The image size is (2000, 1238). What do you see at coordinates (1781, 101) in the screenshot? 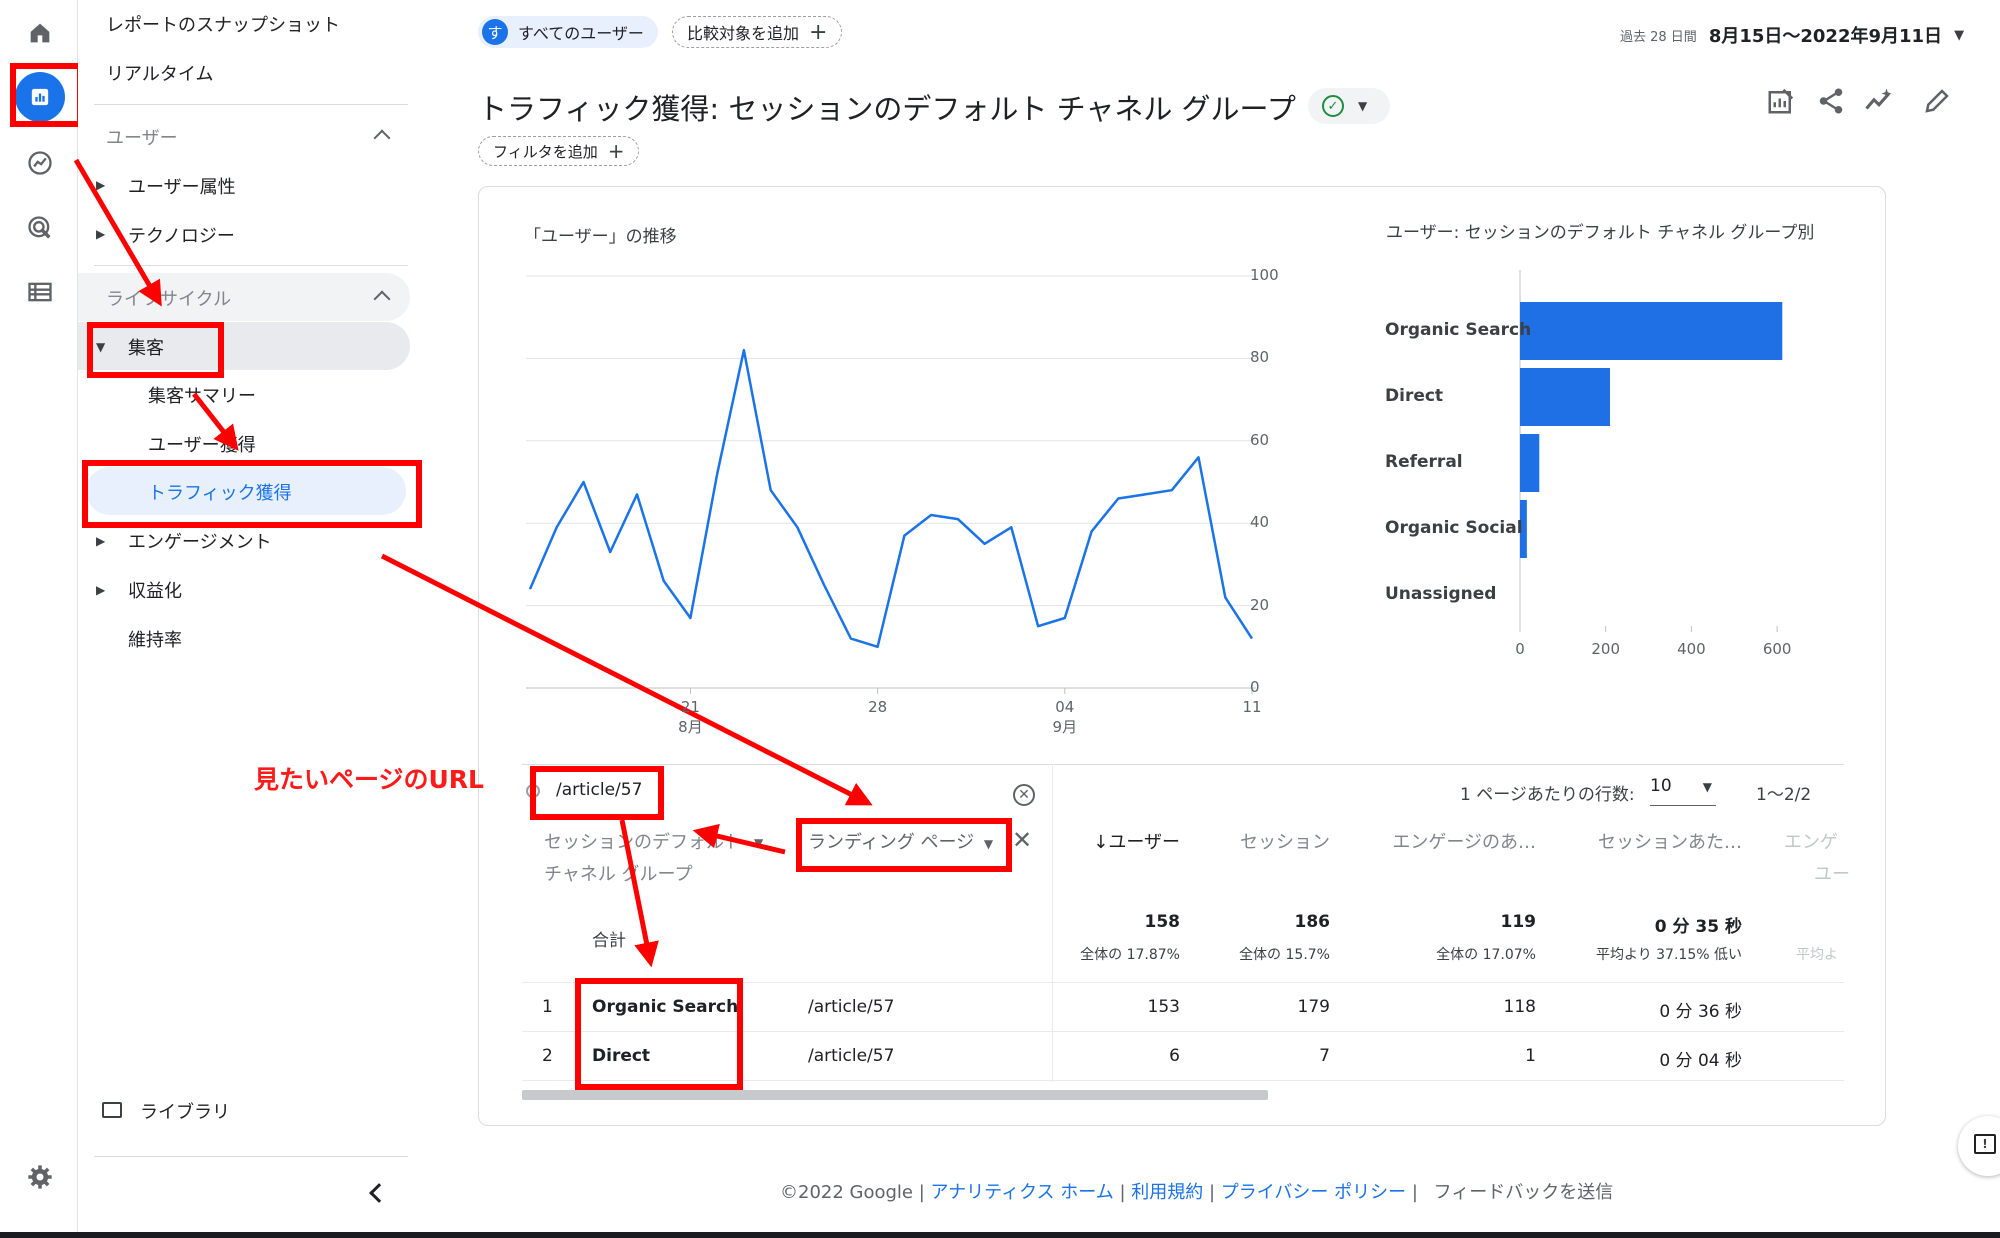
I see `customize-report-icon` at bounding box center [1781, 101].